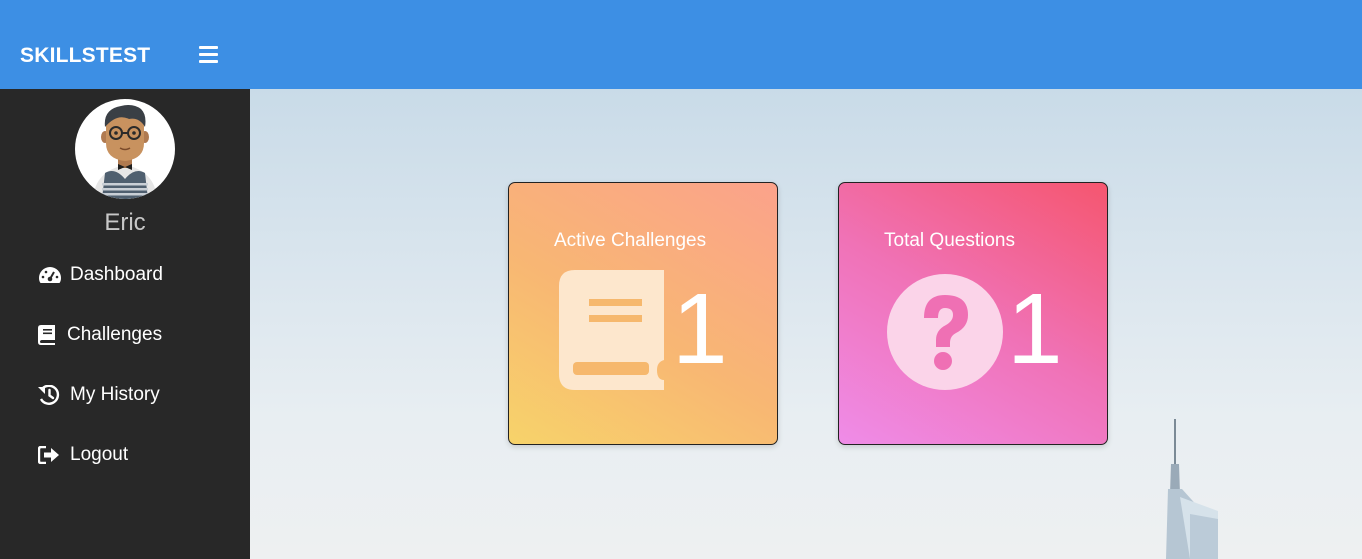 The image size is (1362, 559). Describe the element at coordinates (115, 334) in the screenshot. I see `sidebar-item-label: Challenges` at that location.